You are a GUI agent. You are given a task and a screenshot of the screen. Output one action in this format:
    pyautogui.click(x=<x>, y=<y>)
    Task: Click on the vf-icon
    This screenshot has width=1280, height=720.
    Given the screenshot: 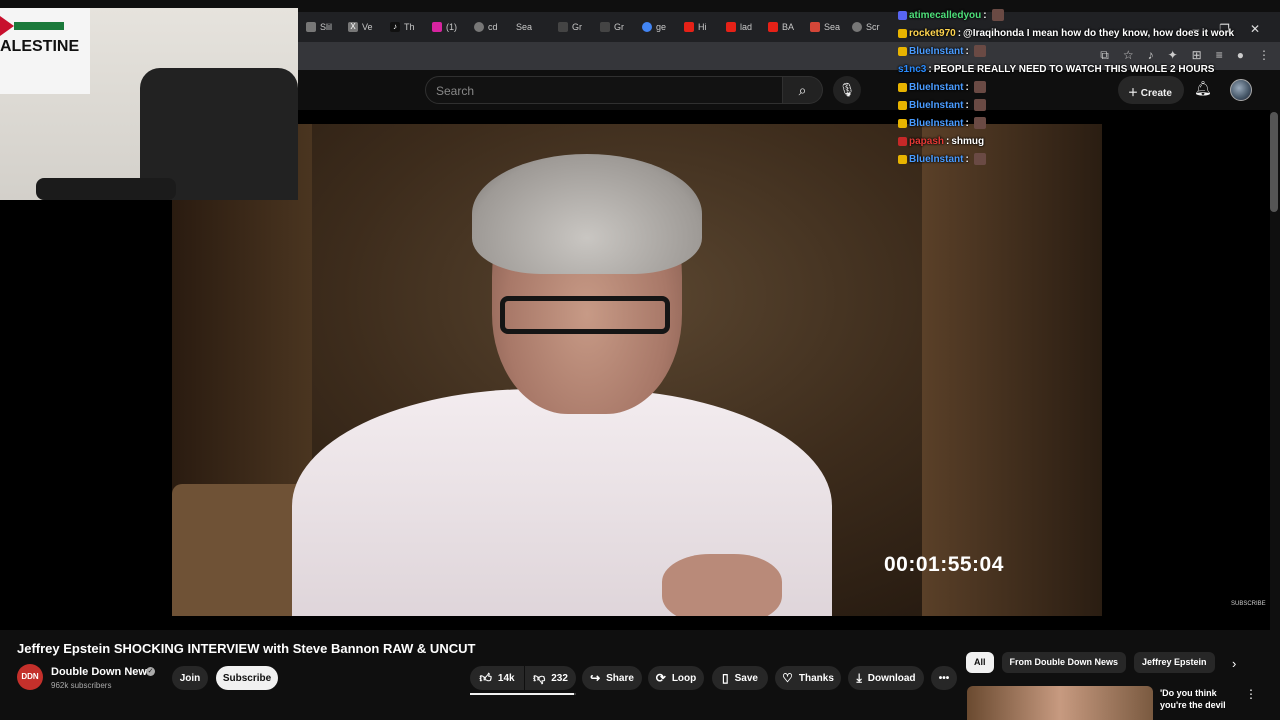 What is the action you would take?
    pyautogui.click(x=563, y=27)
    